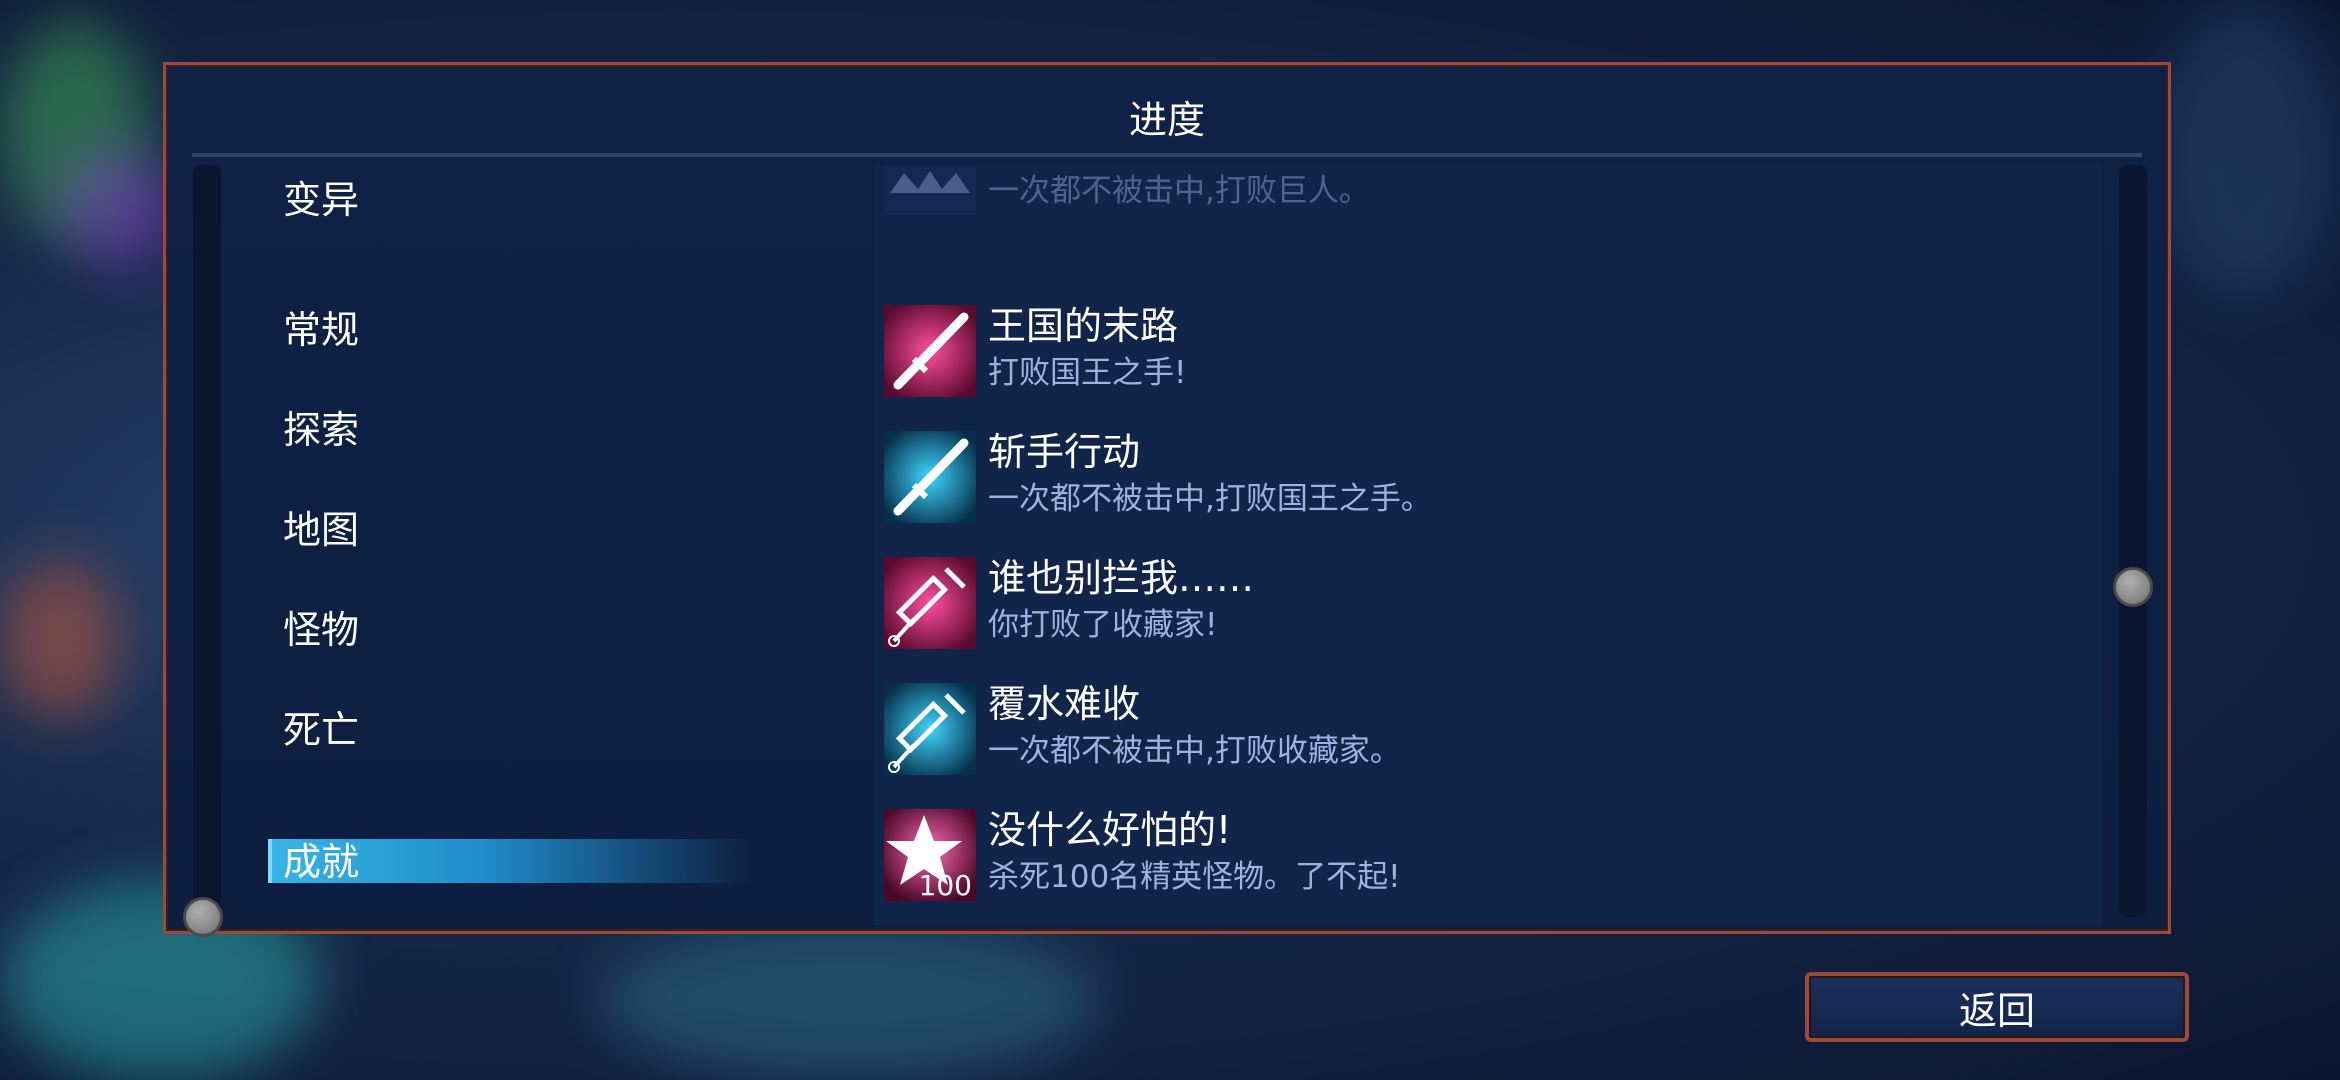 The width and height of the screenshot is (2340, 1080). Describe the element at coordinates (1103, 625) in the screenshot. I see `achievement-description: 你打败了收藏家!` at that location.